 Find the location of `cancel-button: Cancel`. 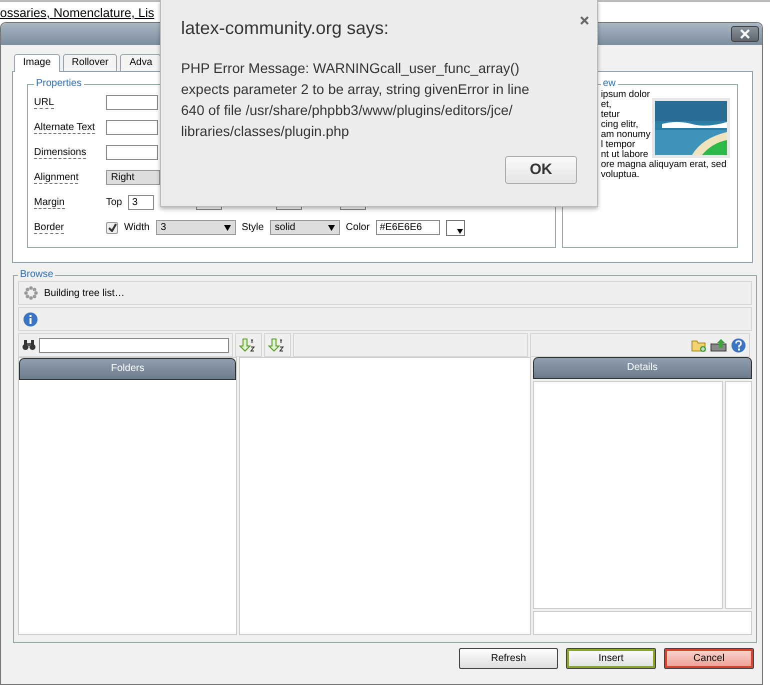

cancel-button: Cancel is located at coordinates (709, 658).